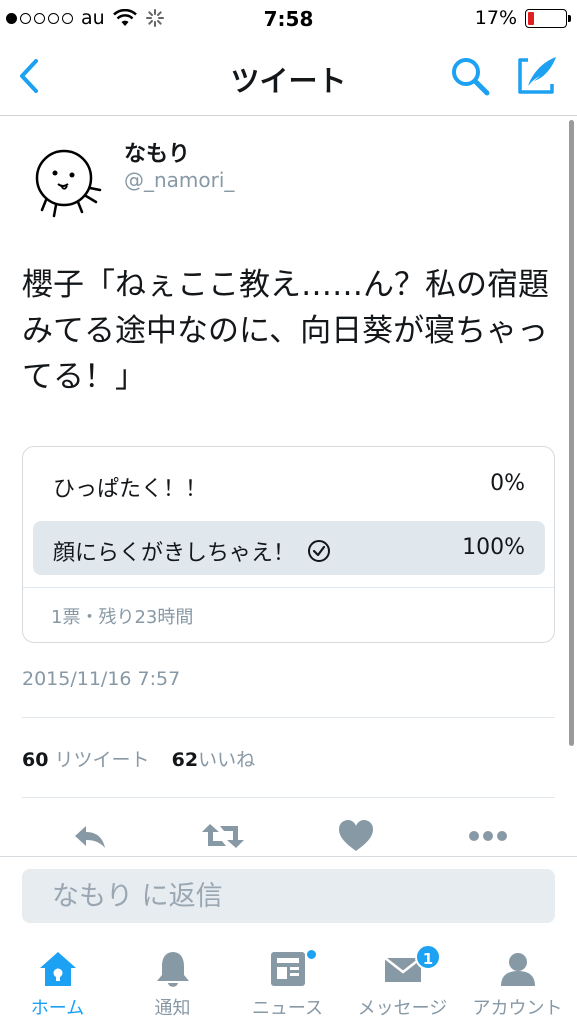 Image resolution: width=577 pixels, height=1024 pixels. I want to click on poll-divider, so click(288, 587).